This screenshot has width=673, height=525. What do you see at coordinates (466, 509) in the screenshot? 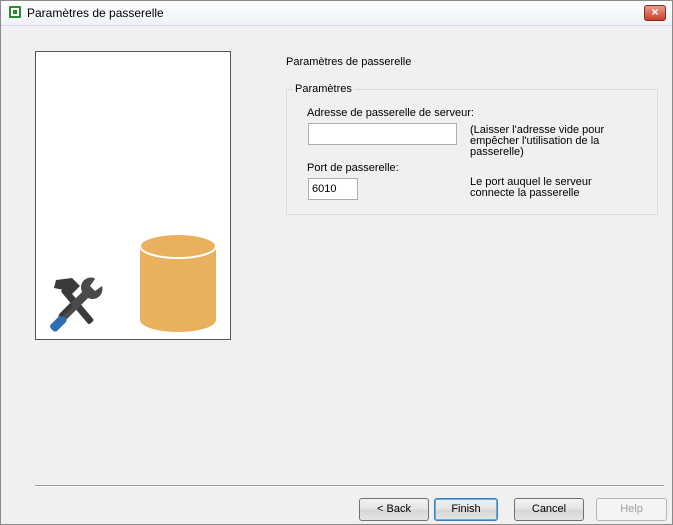
I see `finish-button: Finish` at bounding box center [466, 509].